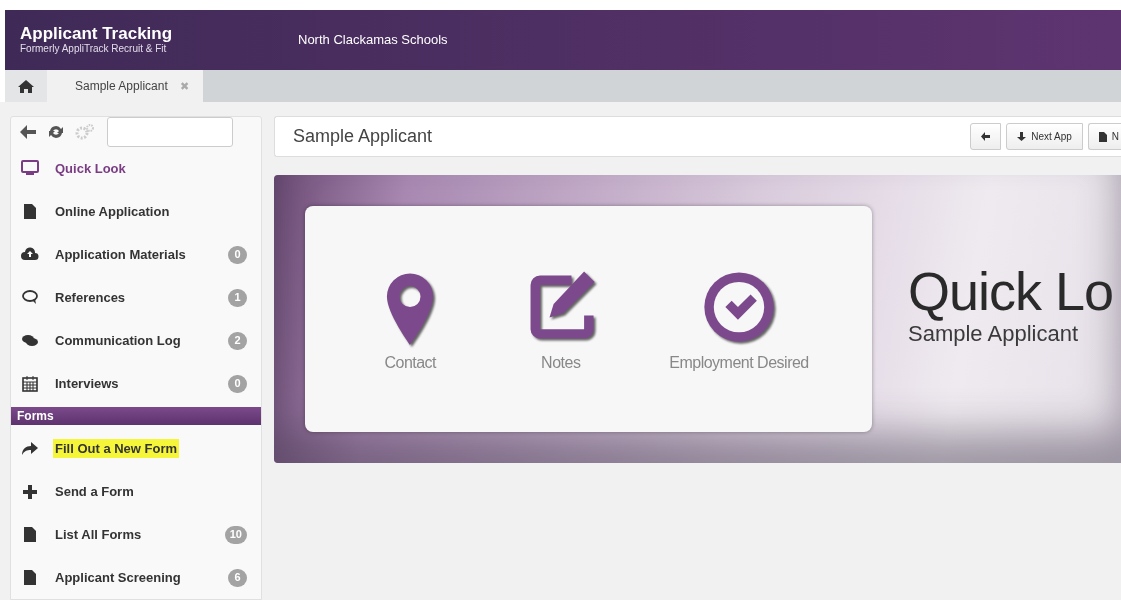  I want to click on sidebar-item: List All Forms 10, so click(136, 534).